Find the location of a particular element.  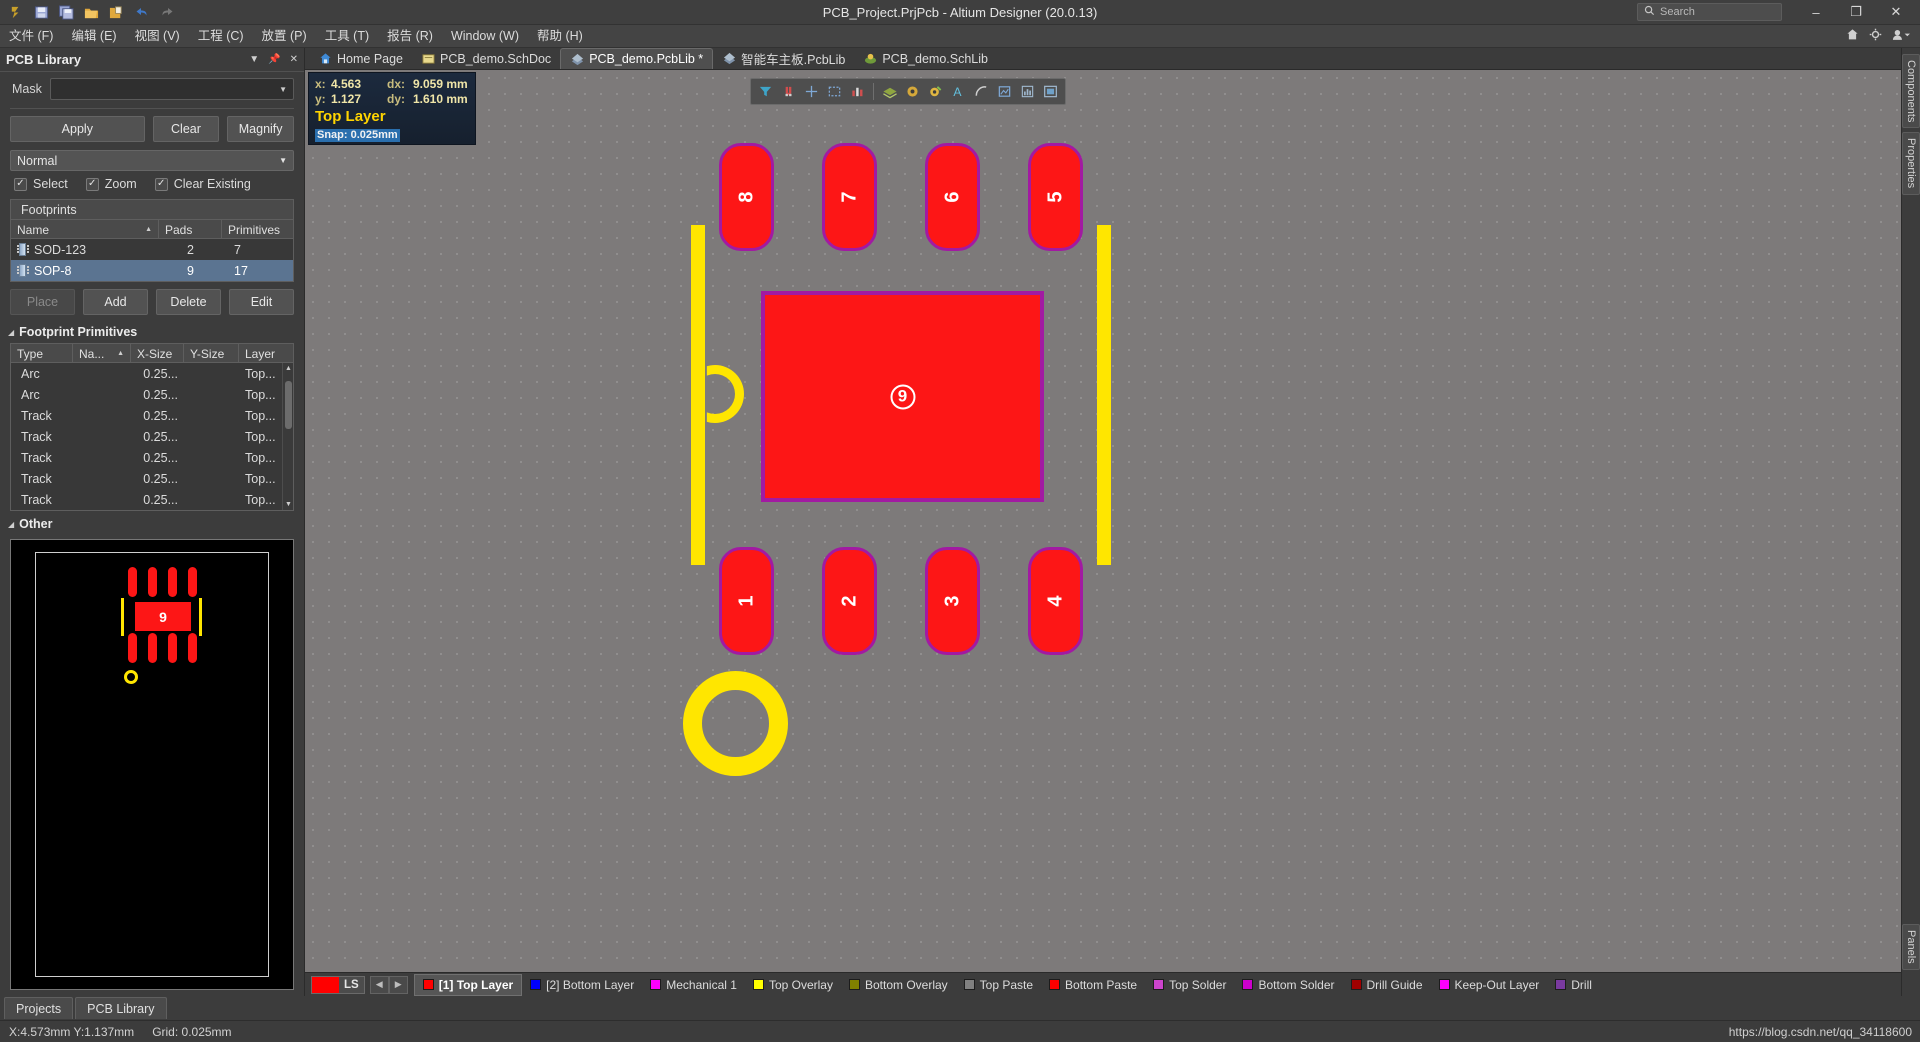

checkbox-zoom: ✓ Zoom is located at coordinates (111, 184).